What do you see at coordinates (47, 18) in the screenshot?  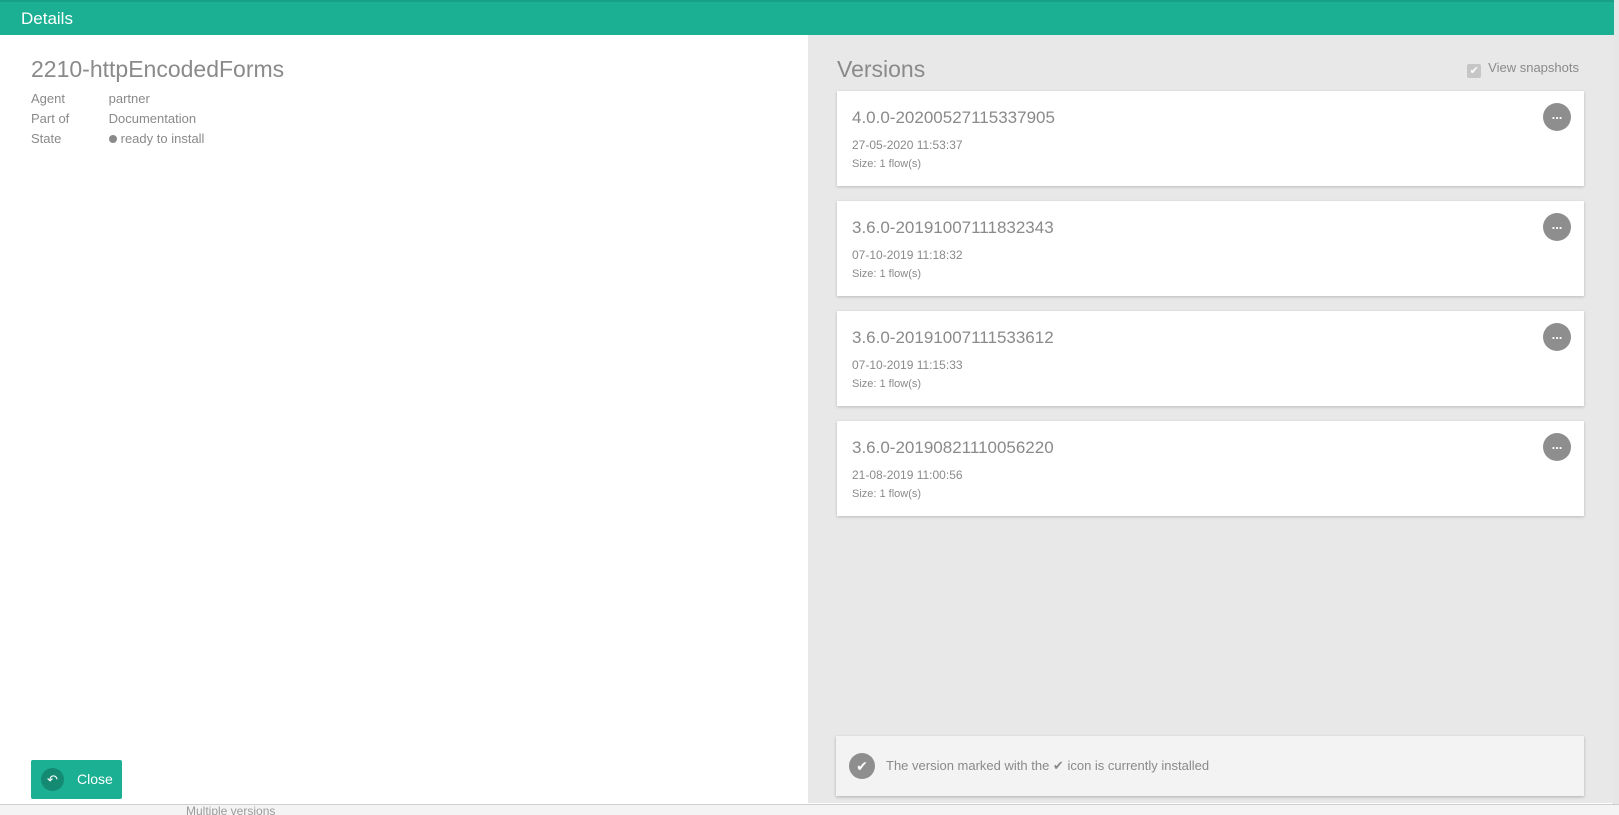 I see `modal-title: Details` at bounding box center [47, 18].